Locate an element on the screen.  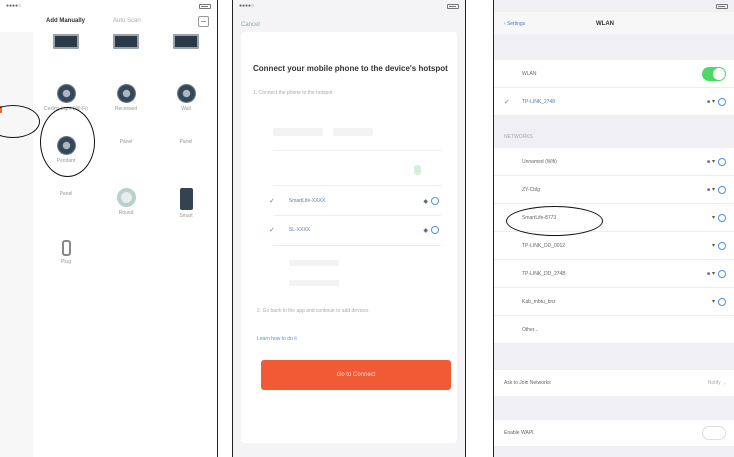
device-label: Wall is located at coordinates (186, 109).